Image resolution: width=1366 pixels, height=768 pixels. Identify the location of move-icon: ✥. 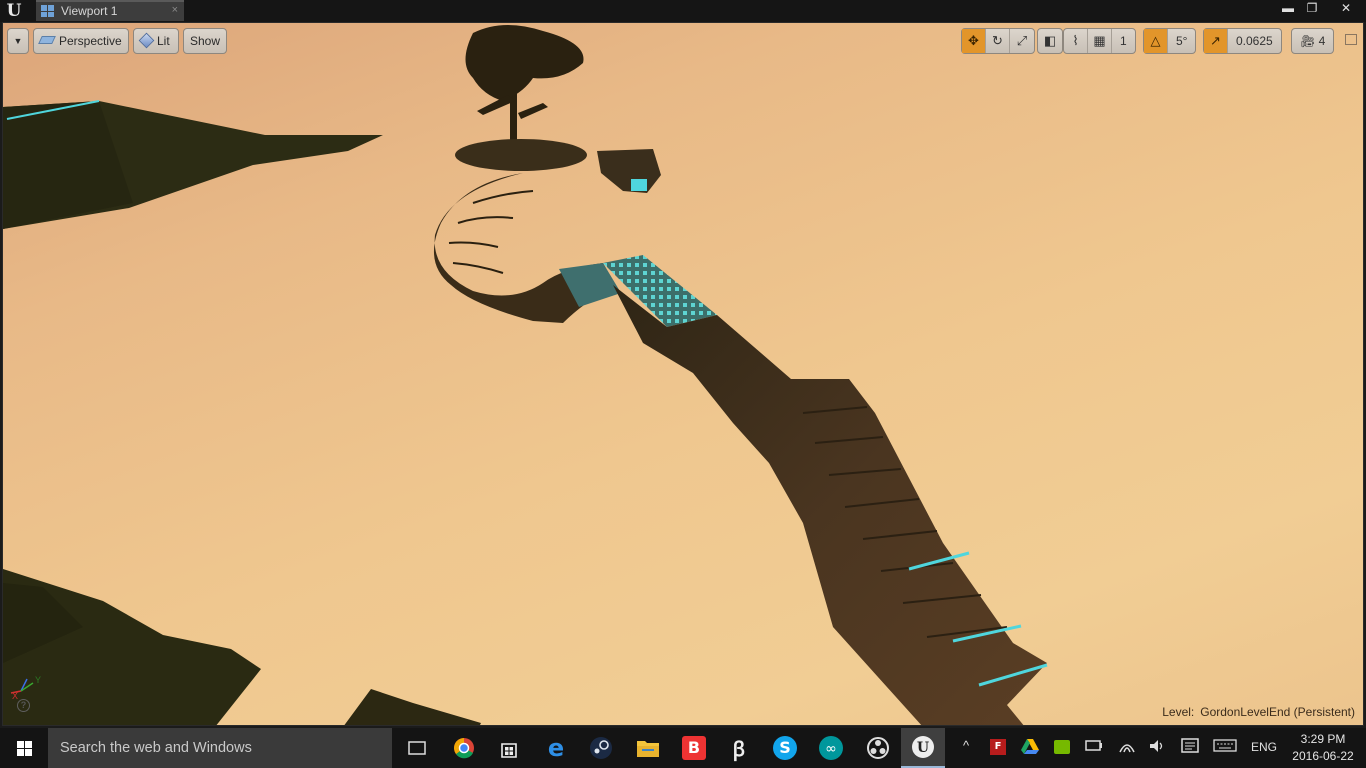
(974, 41).